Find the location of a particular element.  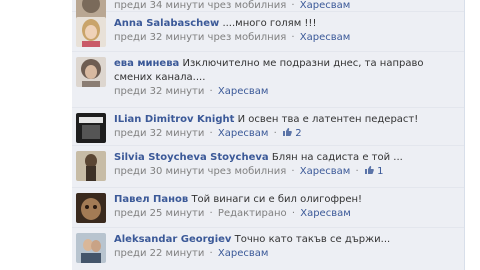

comment-meta: преди 25 минути · Редактирано · Харесвам is located at coordinates (286, 213).